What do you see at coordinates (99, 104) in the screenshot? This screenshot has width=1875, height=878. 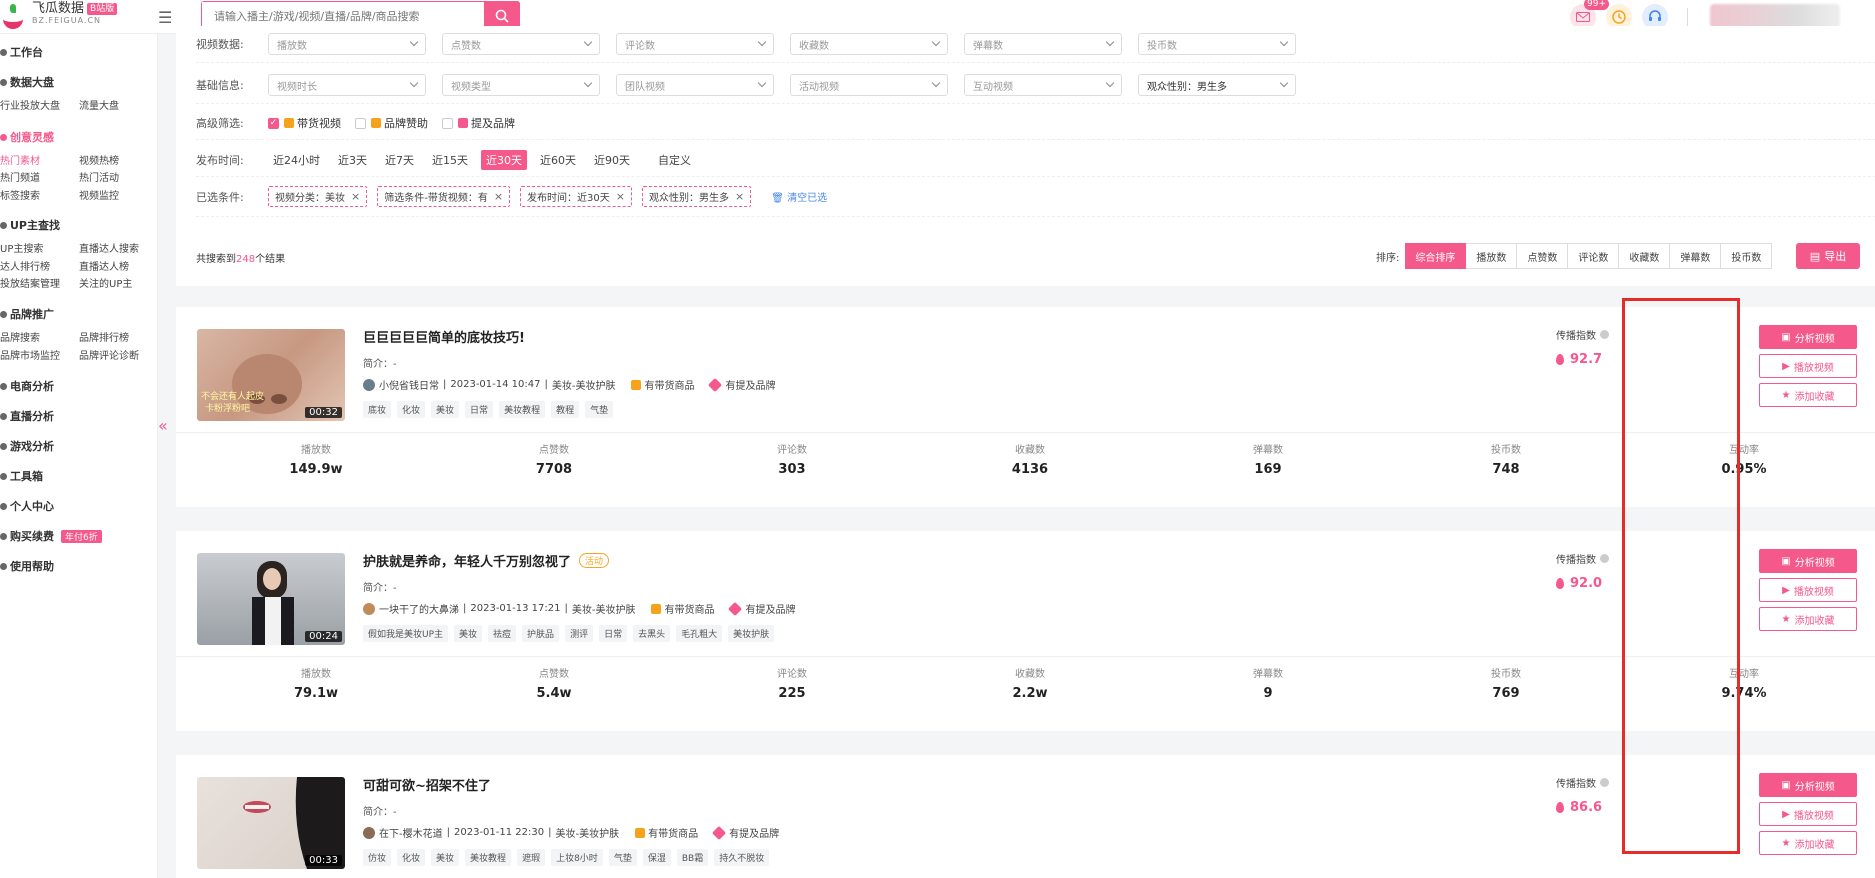 I see `sidebar-sub-traffic: 流量大盘` at bounding box center [99, 104].